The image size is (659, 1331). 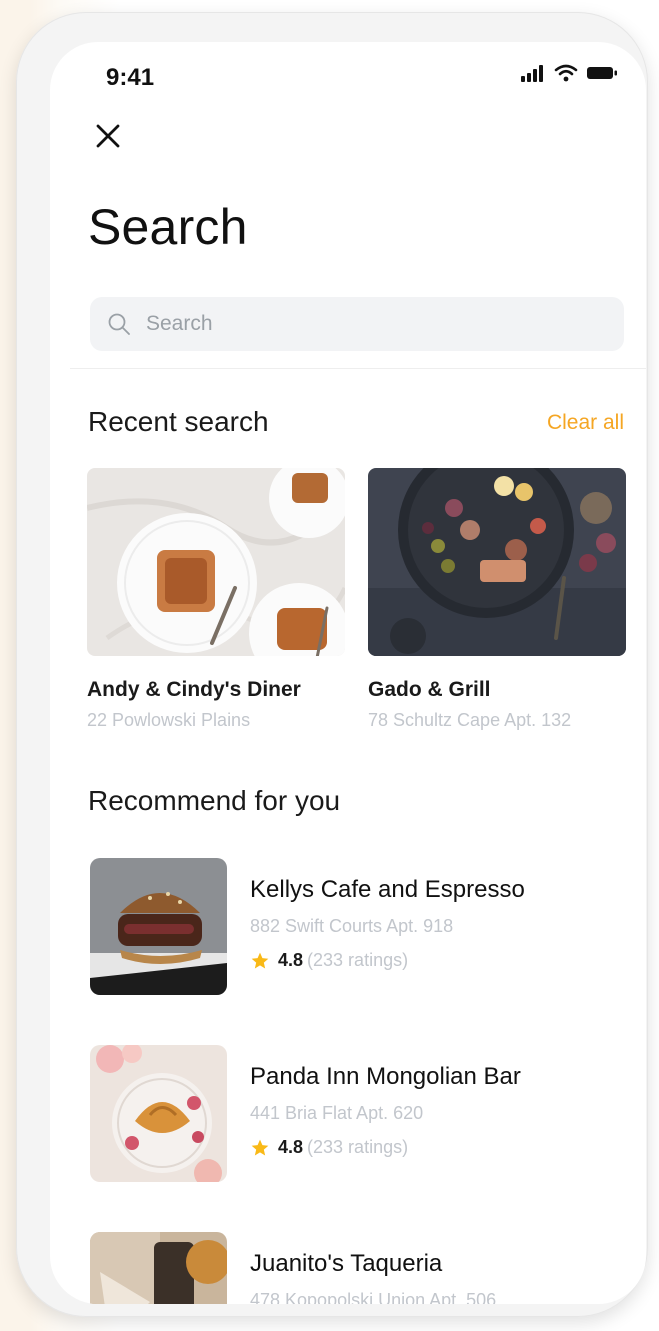 What do you see at coordinates (119, 324) in the screenshot?
I see `search-icon` at bounding box center [119, 324].